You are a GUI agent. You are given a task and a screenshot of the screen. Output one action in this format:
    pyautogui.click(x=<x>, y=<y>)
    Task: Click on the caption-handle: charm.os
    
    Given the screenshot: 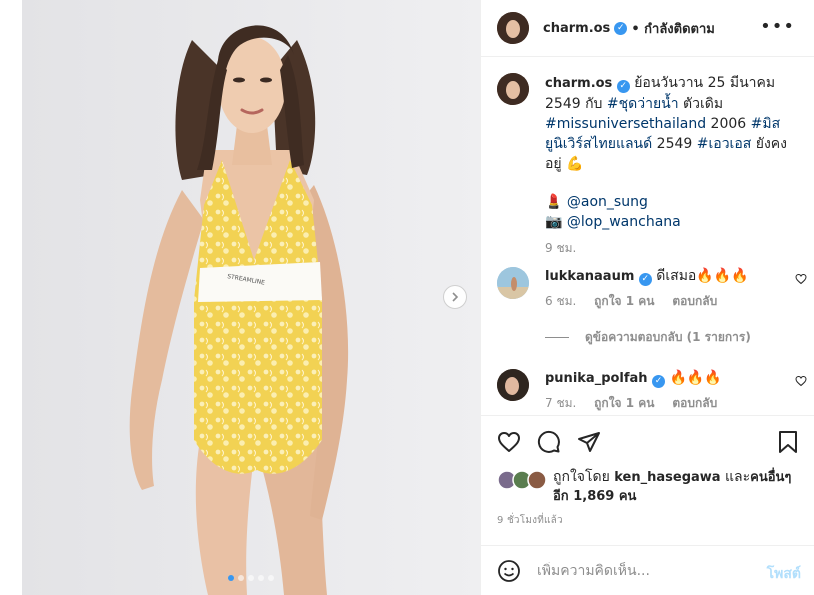 What is the action you would take?
    pyautogui.click(x=578, y=83)
    